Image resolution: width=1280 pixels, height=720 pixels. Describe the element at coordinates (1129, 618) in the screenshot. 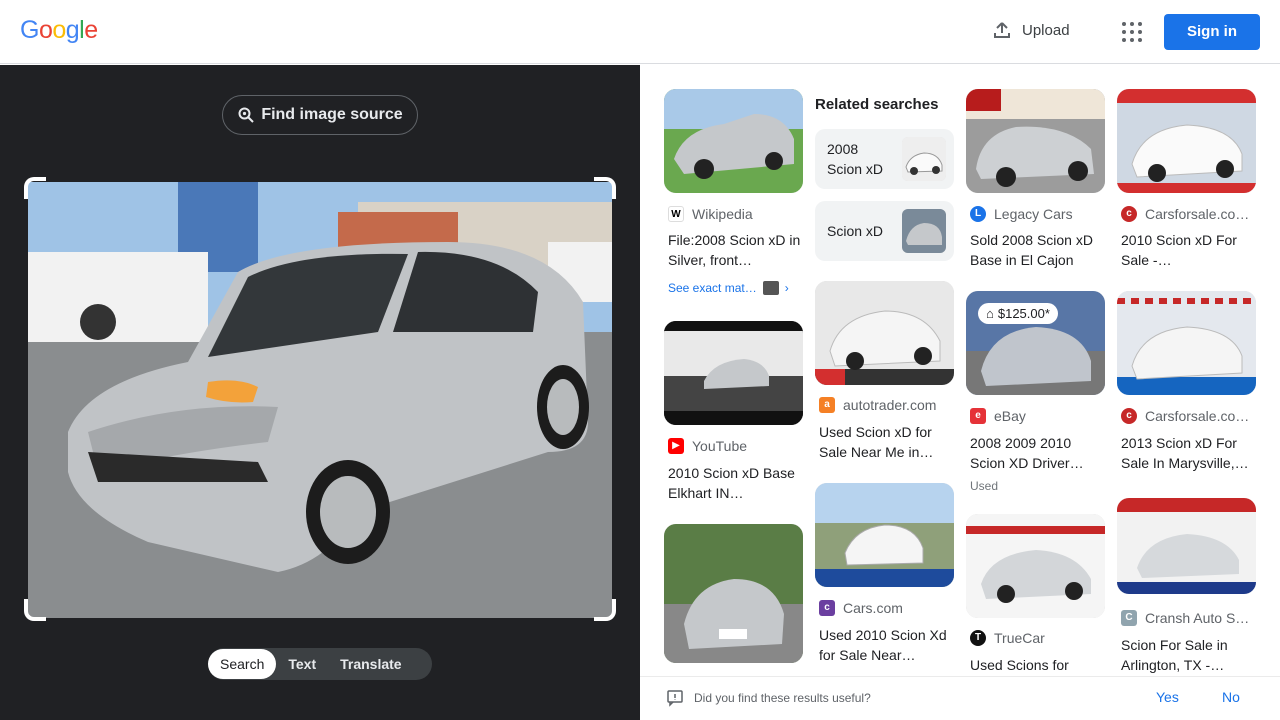

I see `cransh-auto-icon: C` at that location.